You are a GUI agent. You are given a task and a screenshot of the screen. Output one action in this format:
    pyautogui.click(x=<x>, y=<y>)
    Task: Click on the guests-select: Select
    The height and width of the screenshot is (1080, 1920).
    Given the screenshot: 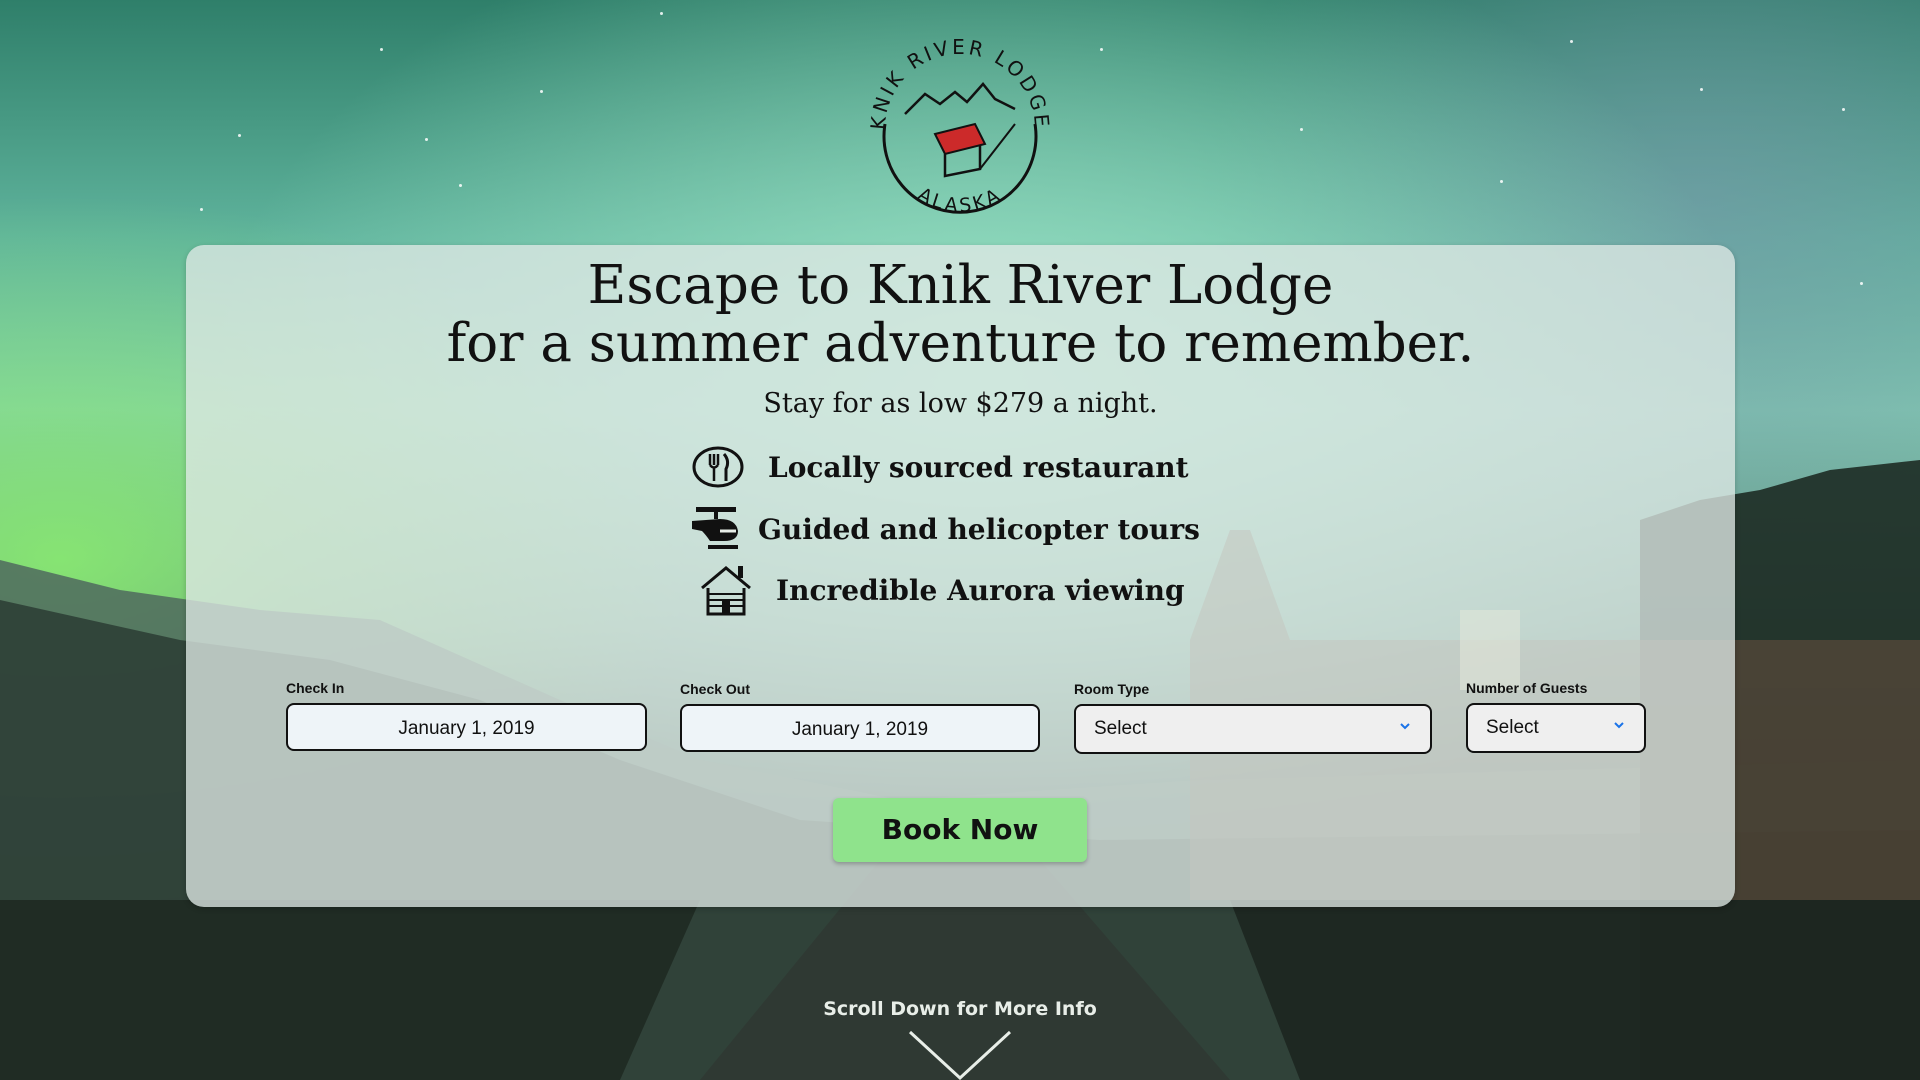 What is the action you would take?
    pyautogui.click(x=1556, y=728)
    